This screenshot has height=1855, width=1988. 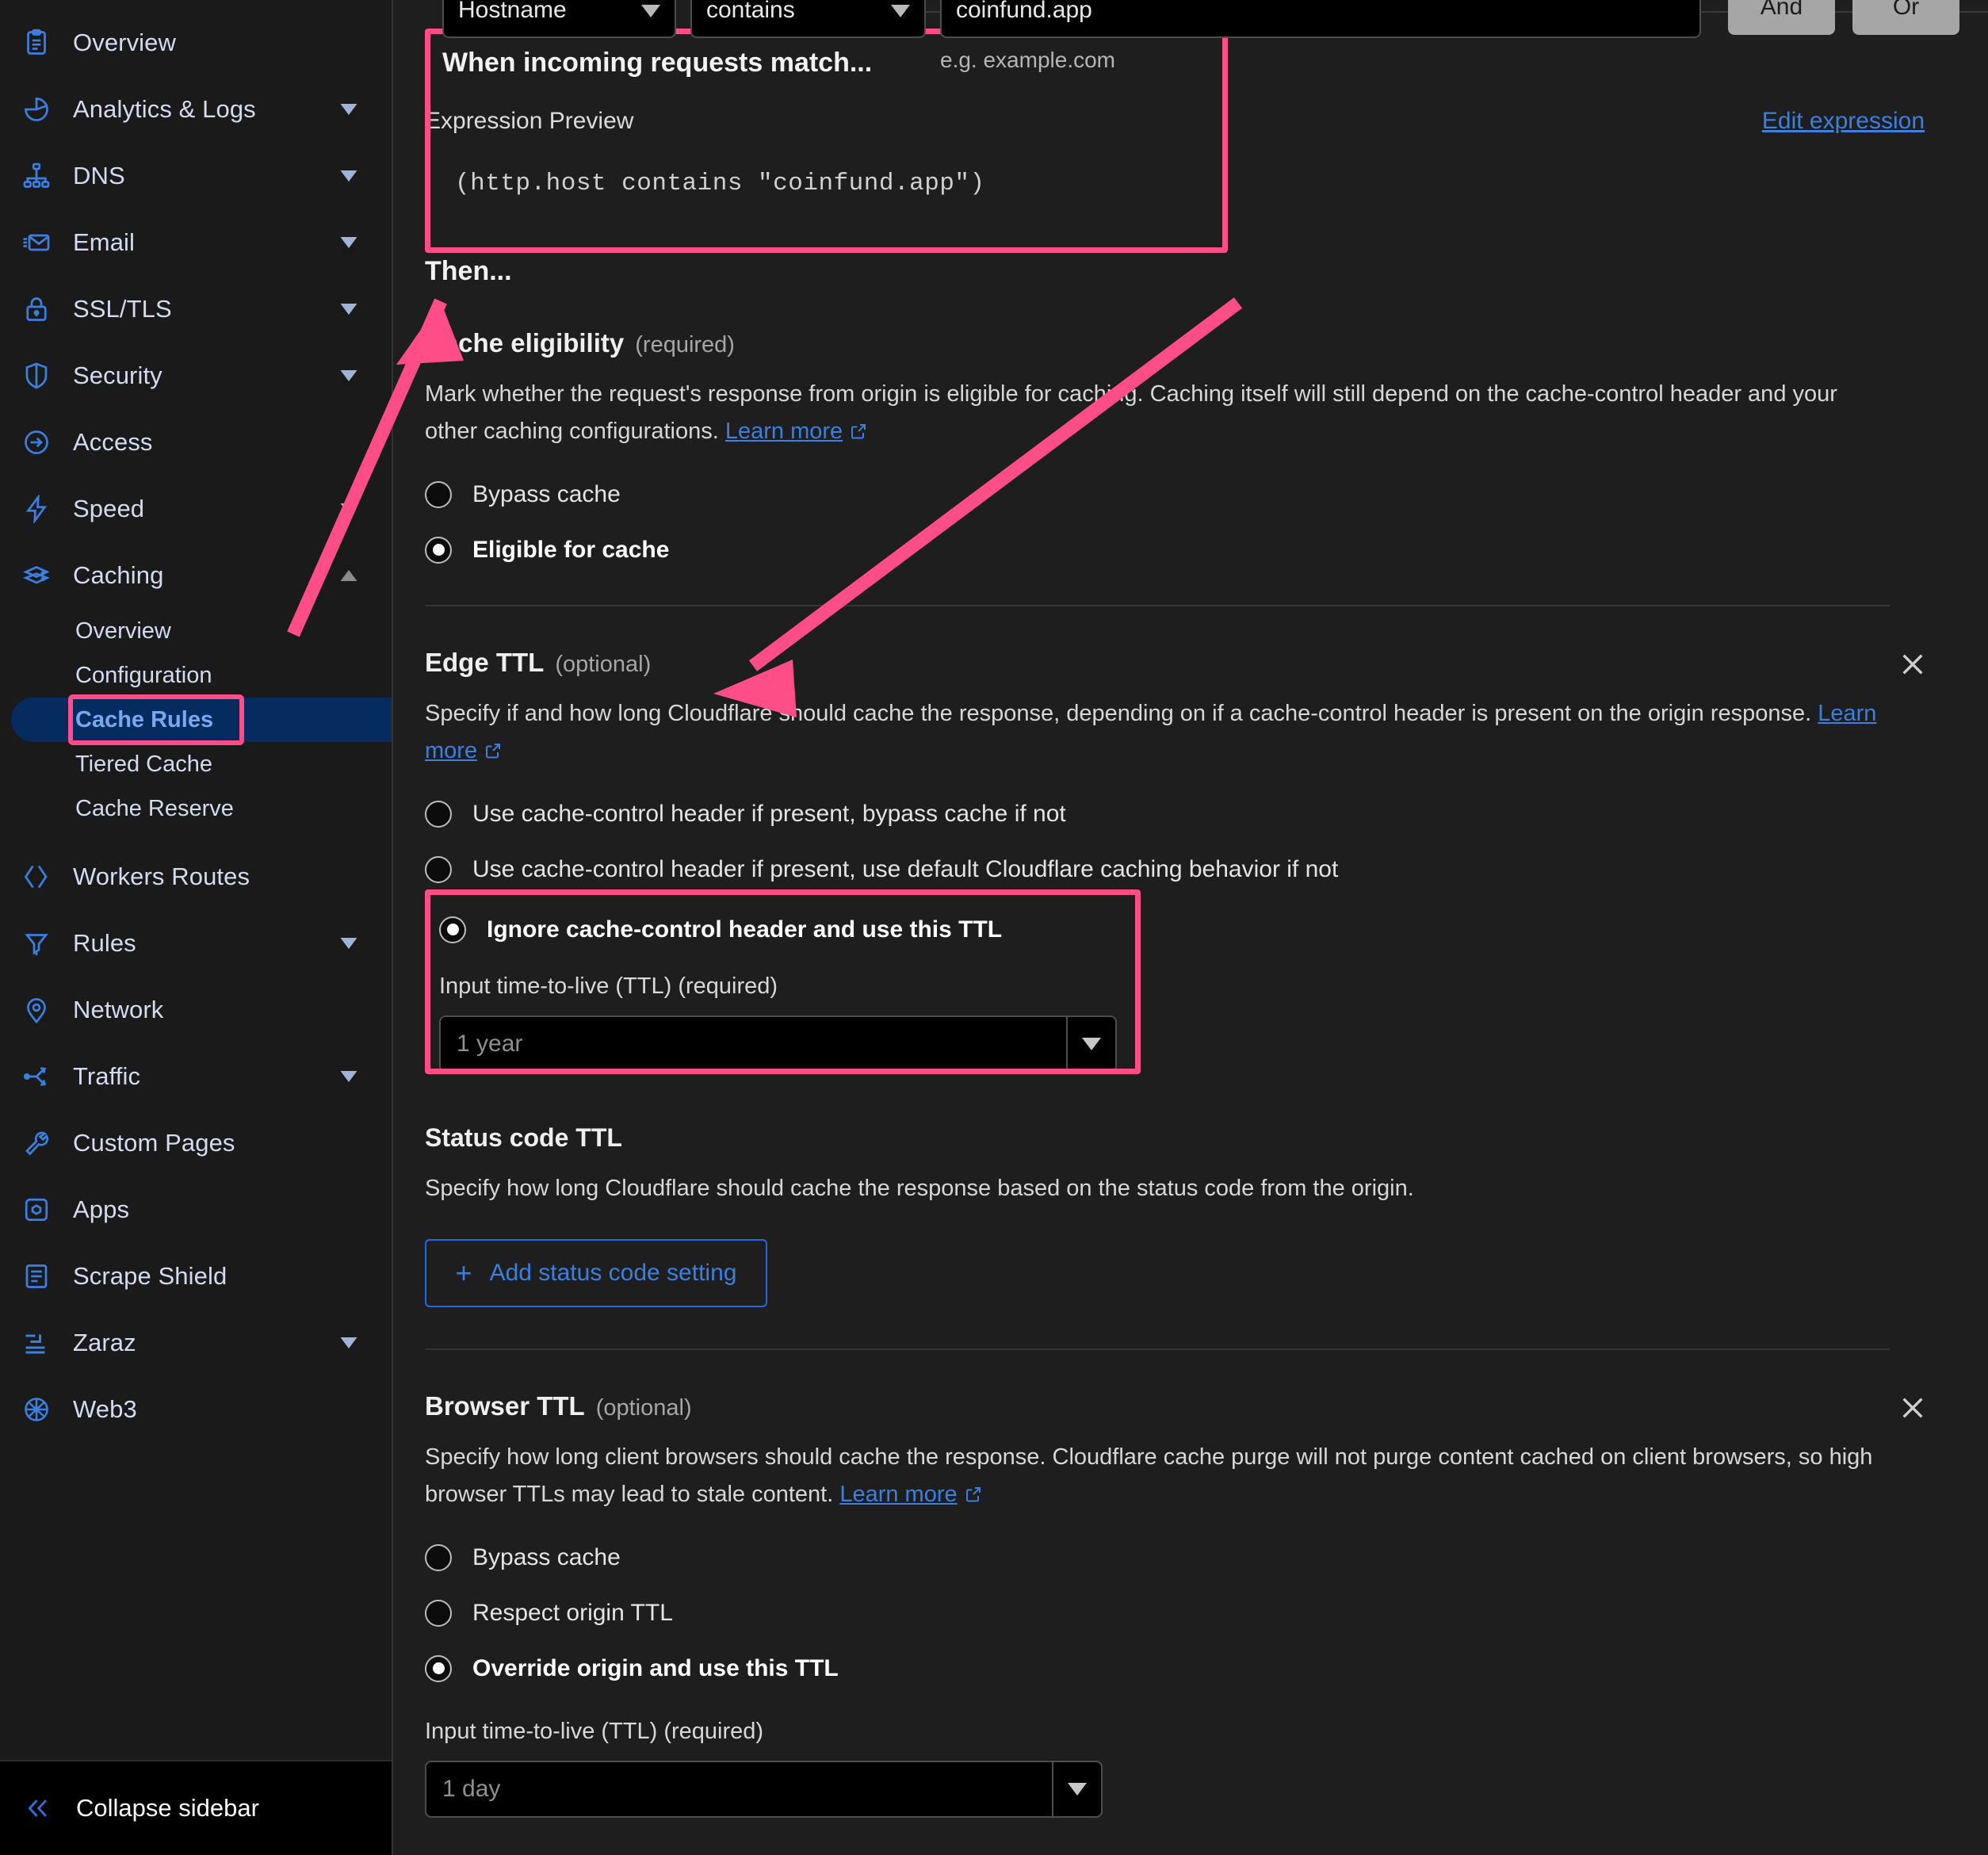 What do you see at coordinates (1843, 17) in the screenshot?
I see `logic-buttons: And Or` at bounding box center [1843, 17].